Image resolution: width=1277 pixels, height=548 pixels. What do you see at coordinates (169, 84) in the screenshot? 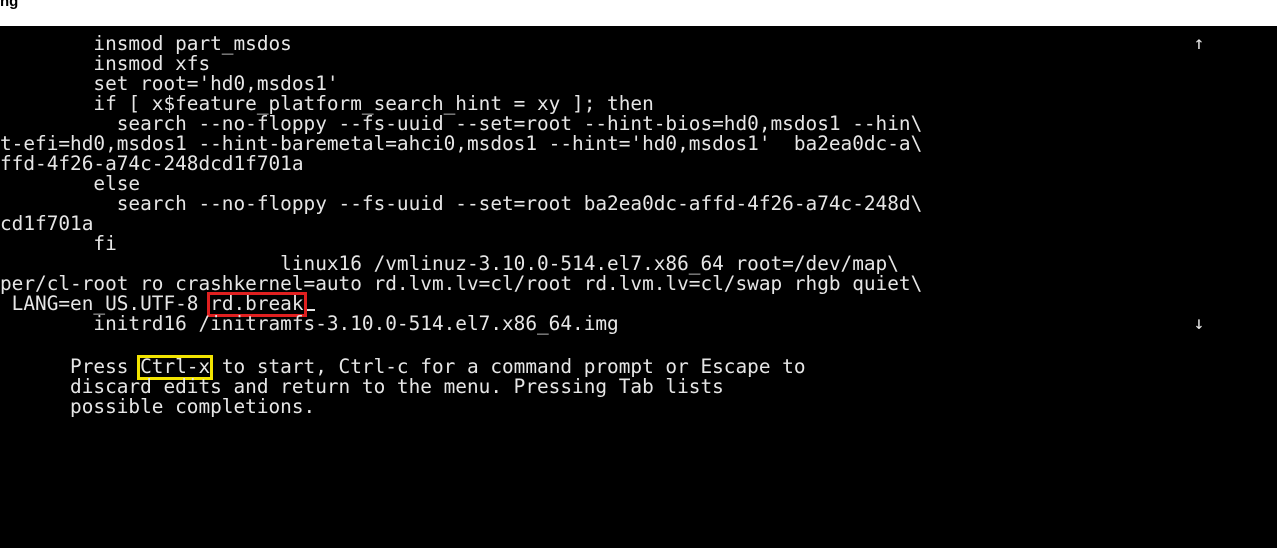
I see `config-line-3: set root='hd0,msdos1'` at bounding box center [169, 84].